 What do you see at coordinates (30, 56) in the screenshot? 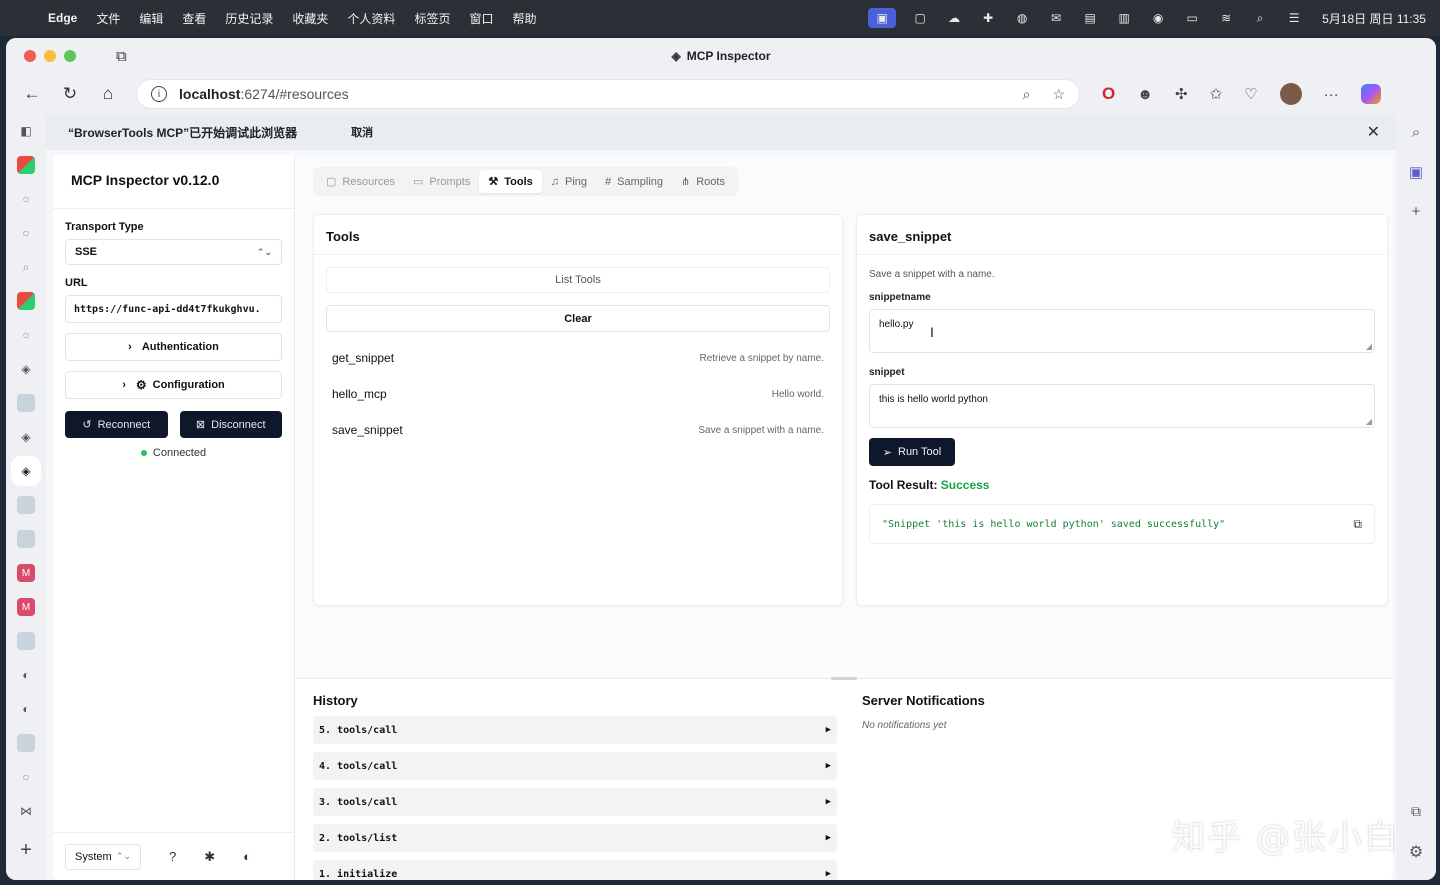
I see `close-window-button` at bounding box center [30, 56].